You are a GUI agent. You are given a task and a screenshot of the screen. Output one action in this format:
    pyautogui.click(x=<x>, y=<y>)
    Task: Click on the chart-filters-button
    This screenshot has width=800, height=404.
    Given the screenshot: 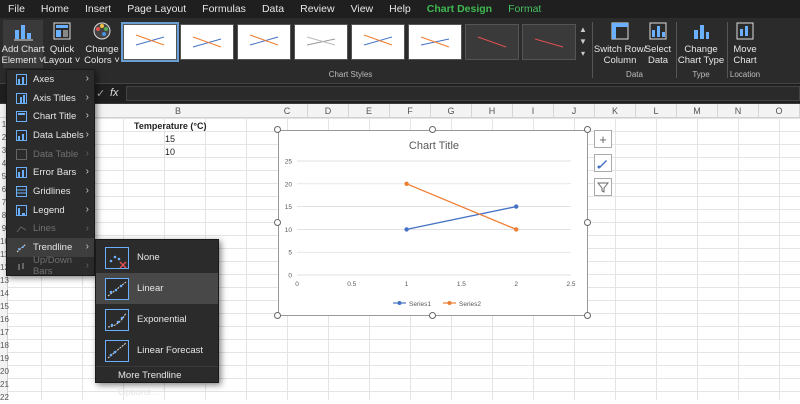 What is the action you would take?
    pyautogui.click(x=603, y=187)
    